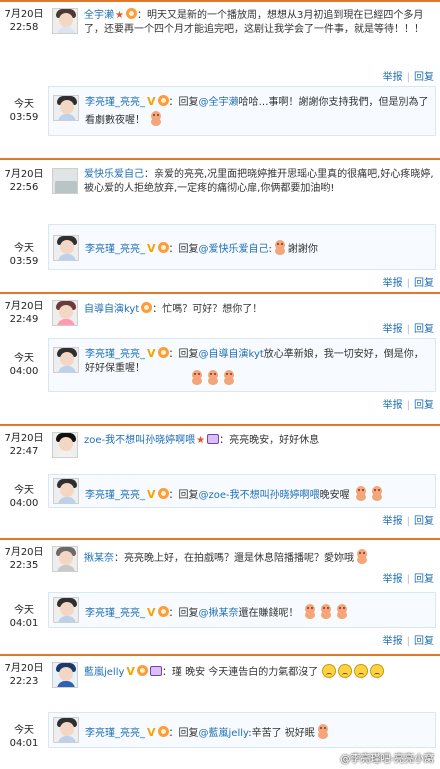 The width and height of the screenshot is (440, 769). What do you see at coordinates (259, 612) in the screenshot?
I see `reply-text: 李亮瑾_亮亮_ V ：回复@揪某奈還在賺錢呢！` at bounding box center [259, 612].